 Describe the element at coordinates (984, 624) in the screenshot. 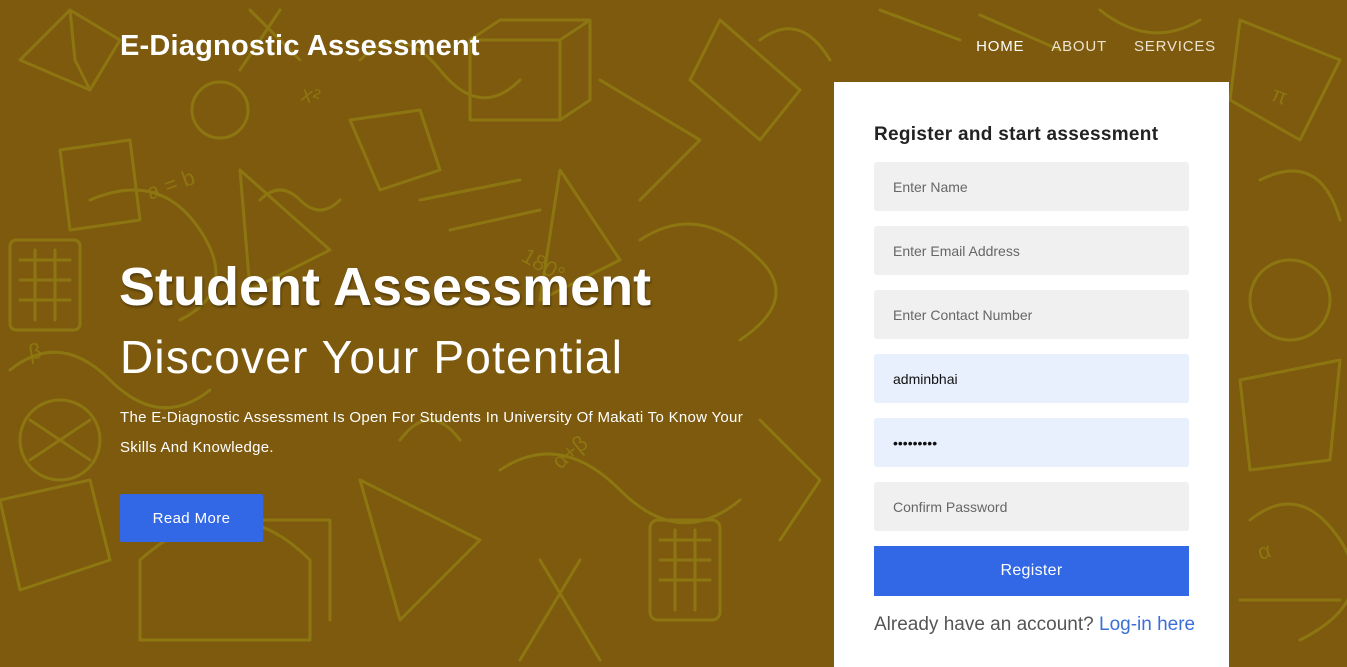

I see `login-prompt-text: Already have an account?` at that location.